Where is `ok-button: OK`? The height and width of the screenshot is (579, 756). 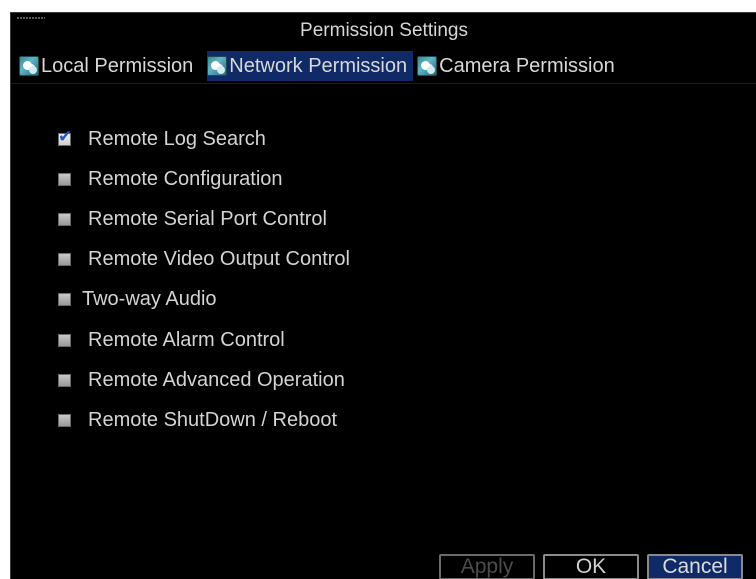 ok-button: OK is located at coordinates (591, 566).